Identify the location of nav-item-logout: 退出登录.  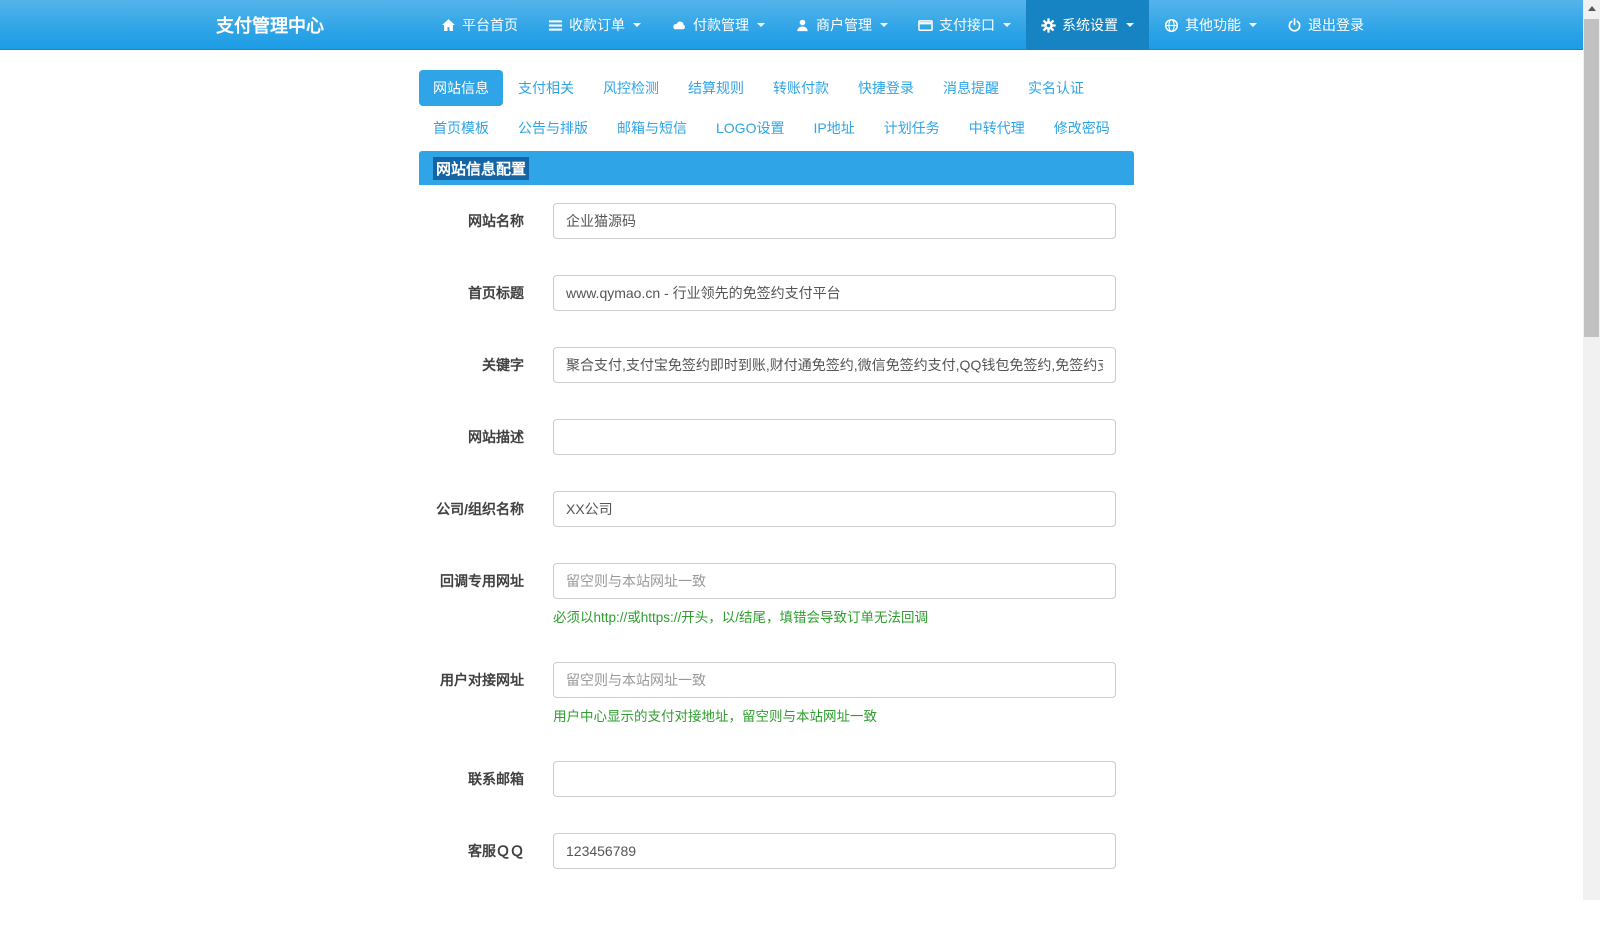
(1325, 25).